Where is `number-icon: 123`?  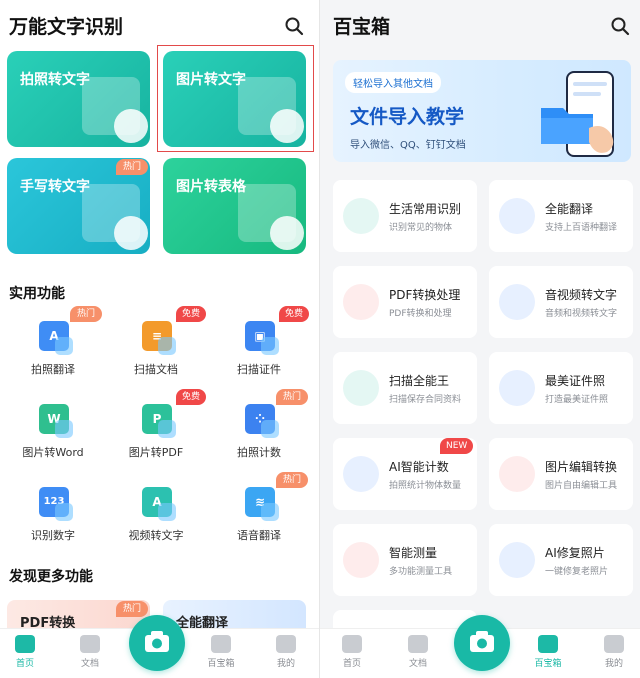
number-icon: 123 is located at coordinates (56, 504).